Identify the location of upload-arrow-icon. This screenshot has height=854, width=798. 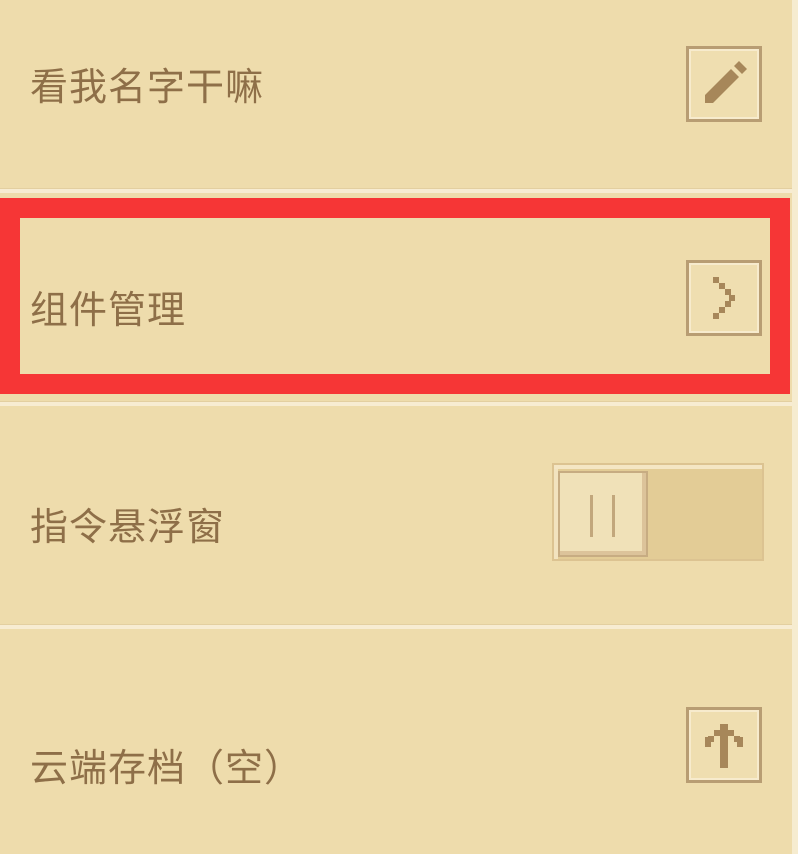
(724, 746).